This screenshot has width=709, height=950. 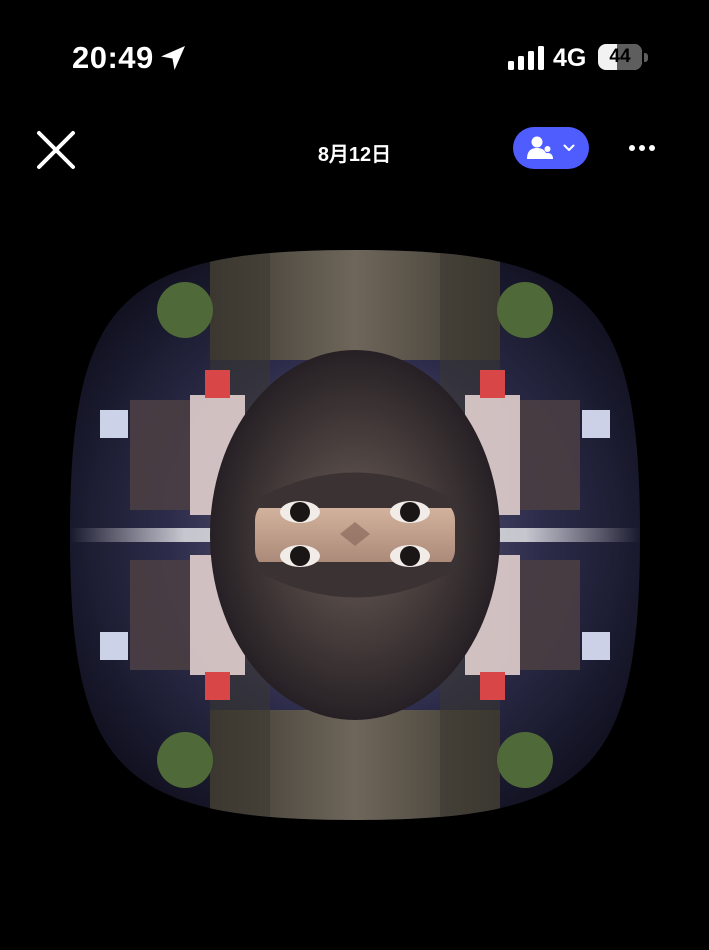 I want to click on more-options-button, so click(x=642, y=149).